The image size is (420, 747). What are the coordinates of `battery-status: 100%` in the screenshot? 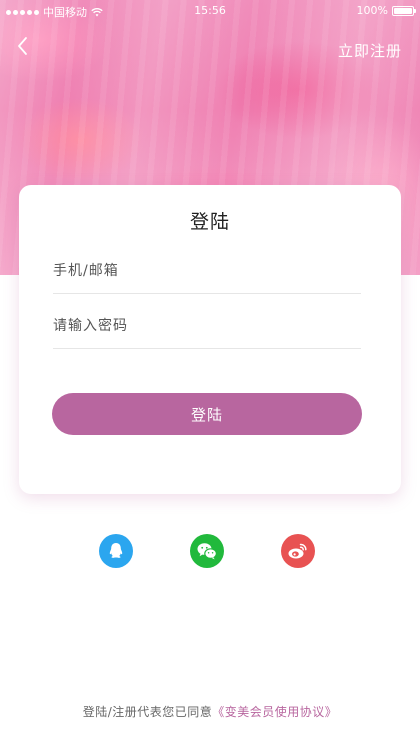 It's located at (386, 10).